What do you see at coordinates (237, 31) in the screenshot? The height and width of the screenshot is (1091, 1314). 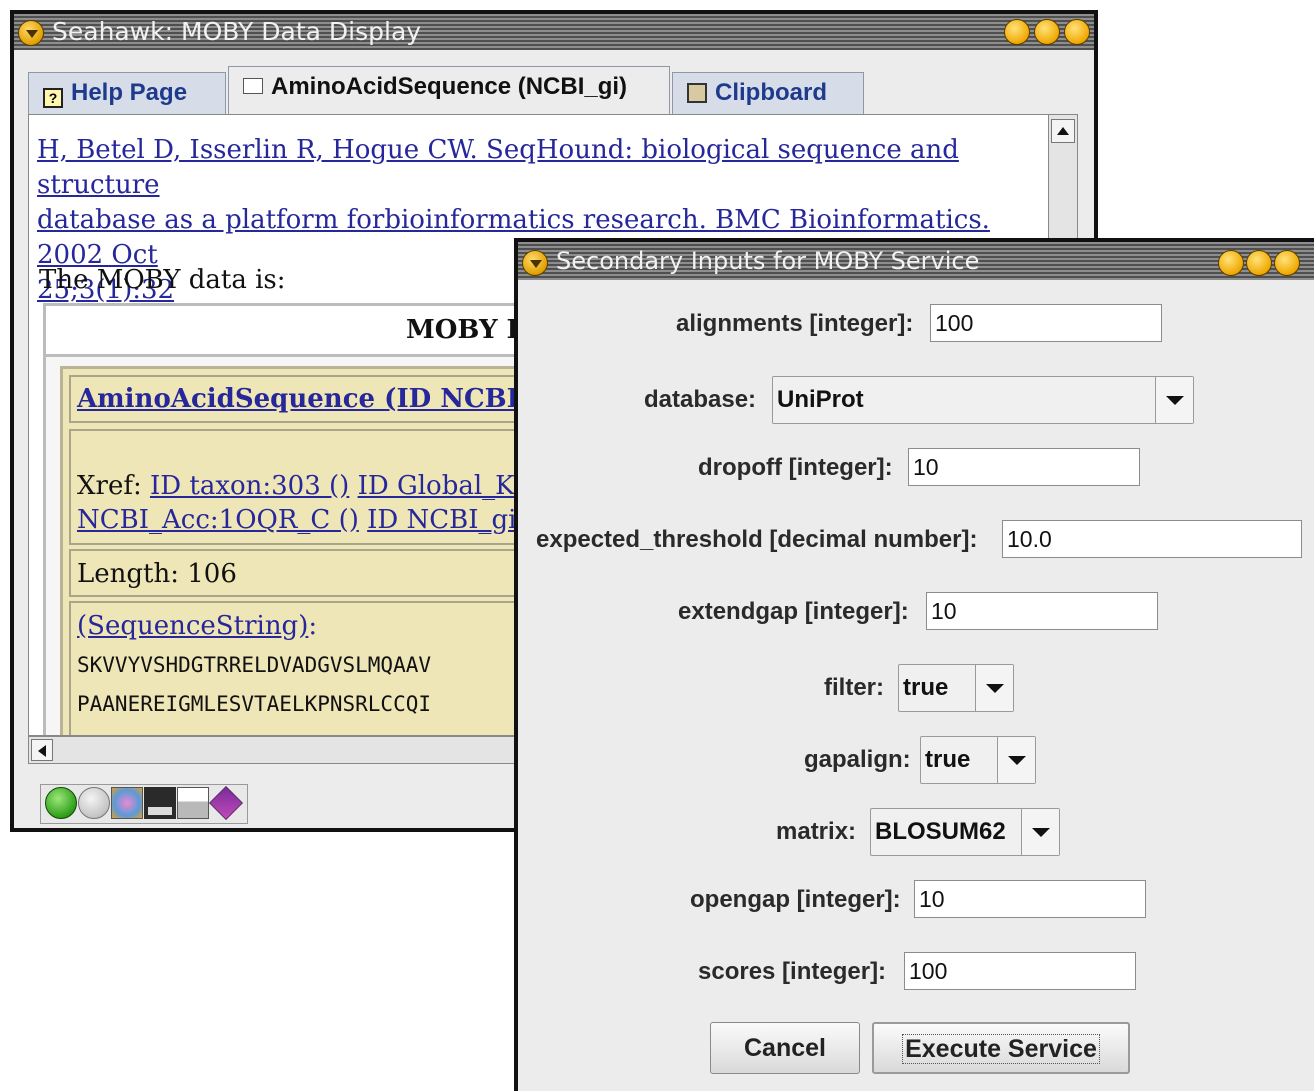 I see `main-window-title: Seahawk: MOBY Data Display` at bounding box center [237, 31].